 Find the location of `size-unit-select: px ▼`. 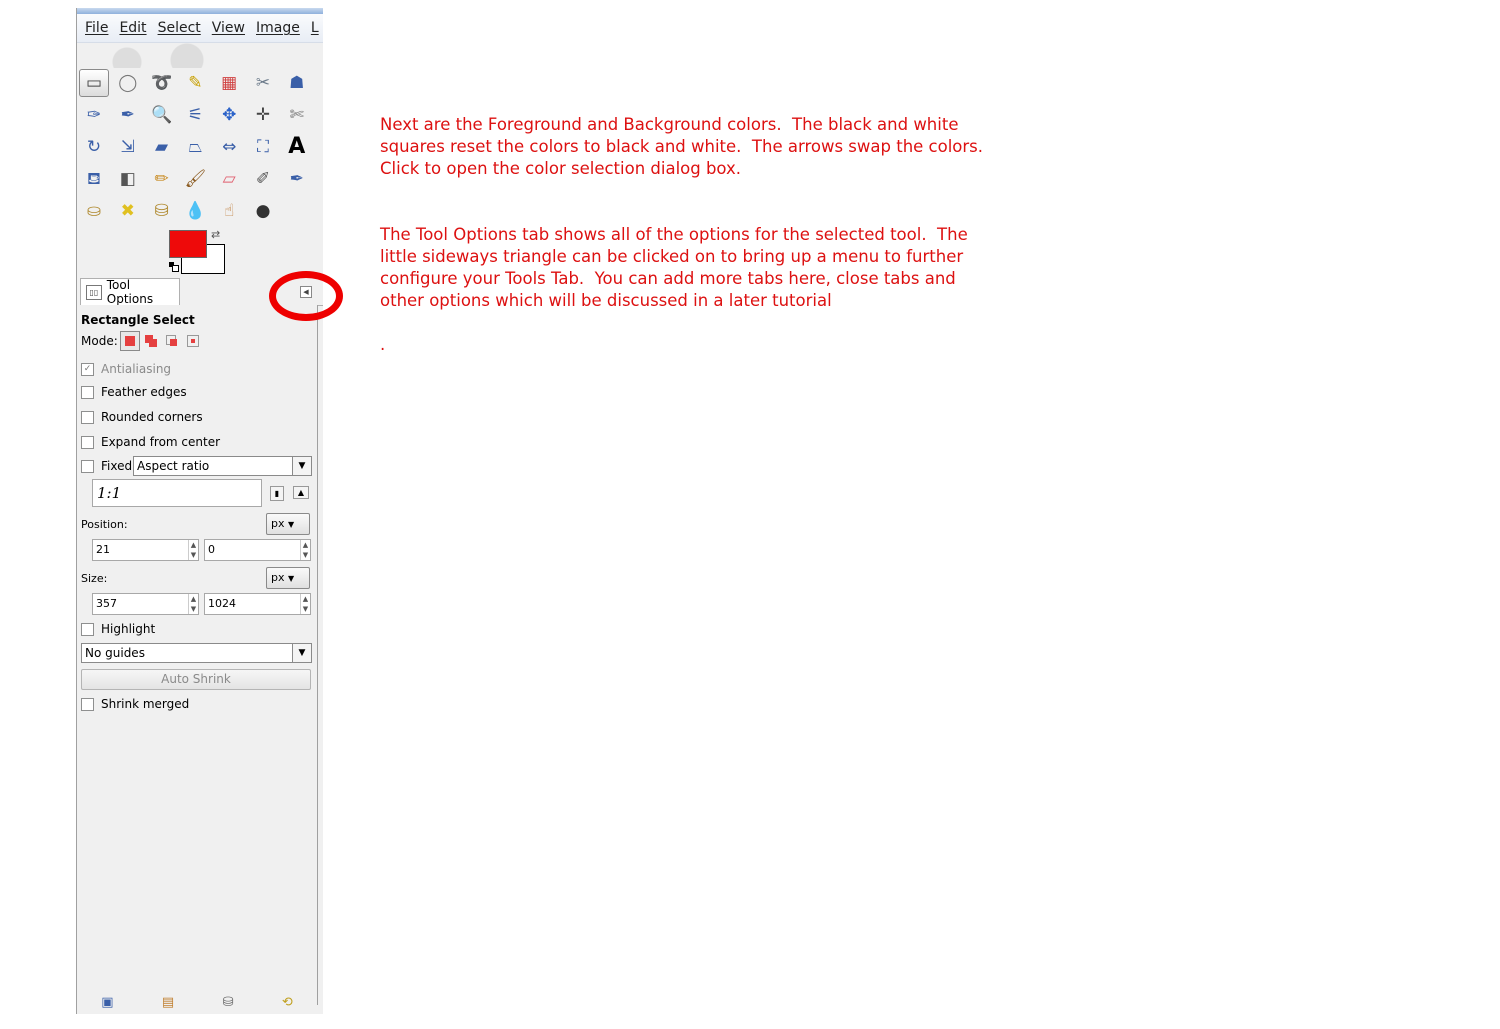

size-unit-select: px ▼ is located at coordinates (288, 578).